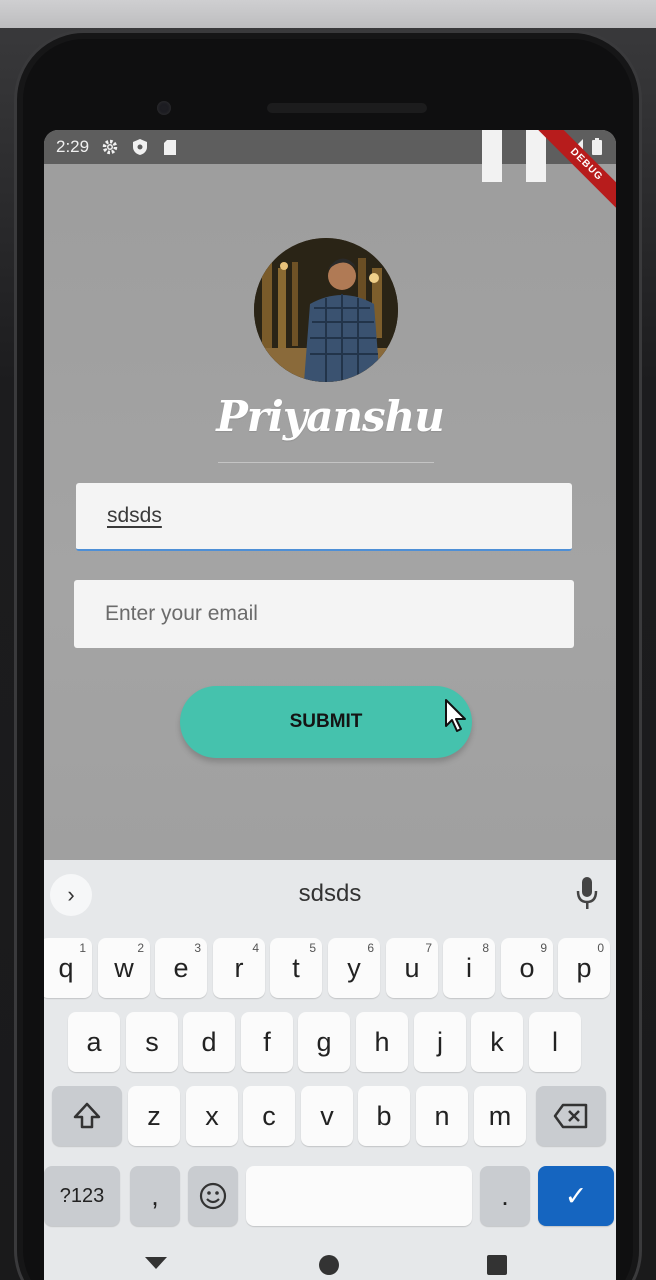 The image size is (656, 1280). I want to click on suggestion-bar: › sdsds, so click(330, 894).